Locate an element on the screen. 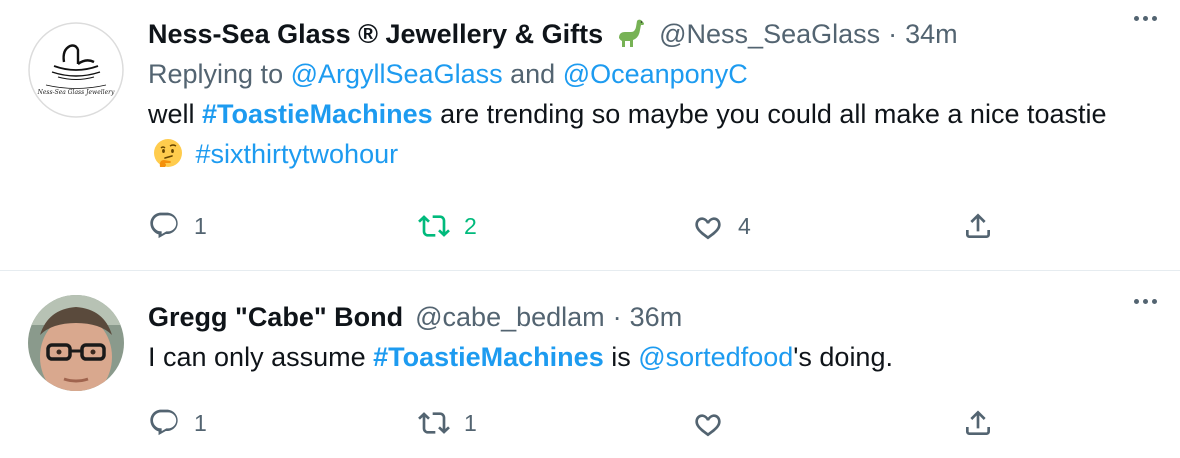 Image resolution: width=1180 pixels, height=458 pixels. timestamp: 34m is located at coordinates (931, 34).